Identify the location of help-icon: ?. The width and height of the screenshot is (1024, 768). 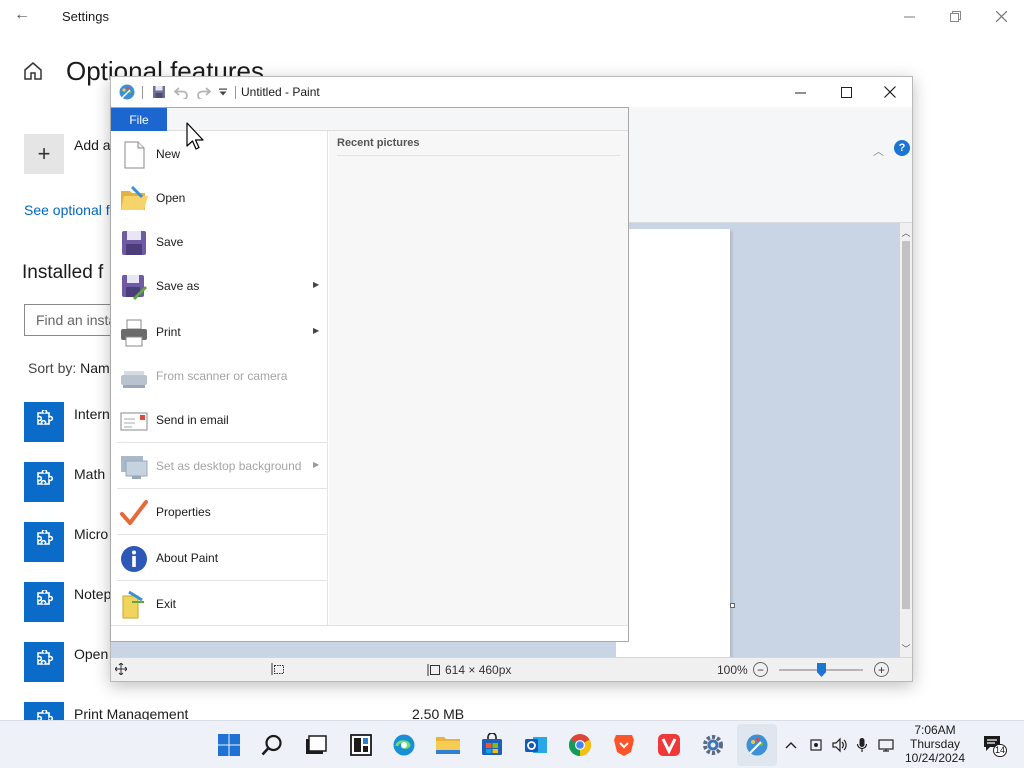
(902, 148).